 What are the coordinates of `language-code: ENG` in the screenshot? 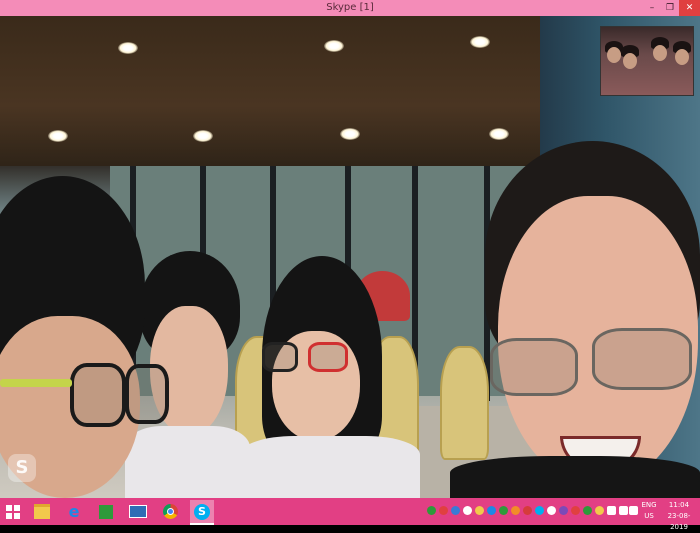 It's located at (649, 505).